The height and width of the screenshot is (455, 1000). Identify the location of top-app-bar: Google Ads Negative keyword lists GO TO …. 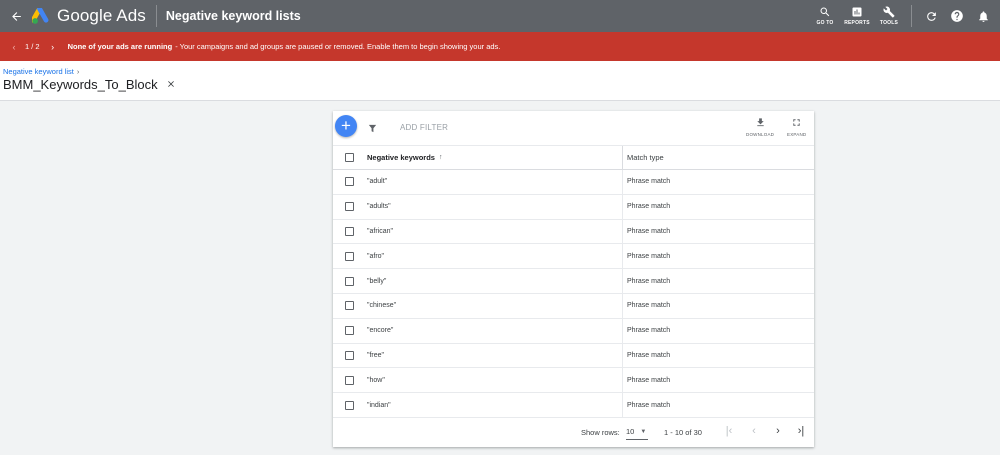
(500, 16).